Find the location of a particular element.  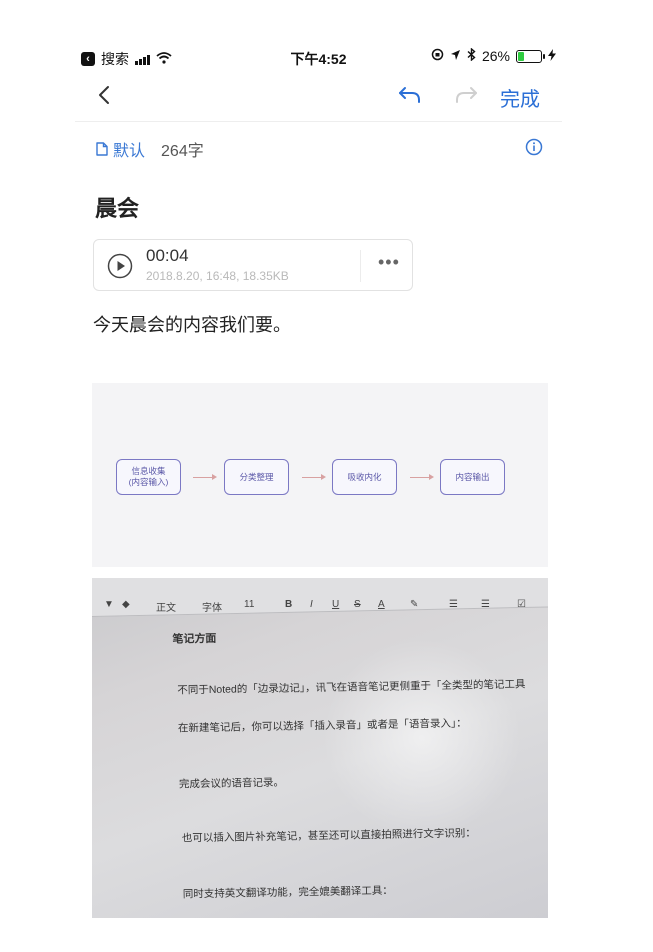

format-painter-icon: ▼ is located at coordinates (109, 604).